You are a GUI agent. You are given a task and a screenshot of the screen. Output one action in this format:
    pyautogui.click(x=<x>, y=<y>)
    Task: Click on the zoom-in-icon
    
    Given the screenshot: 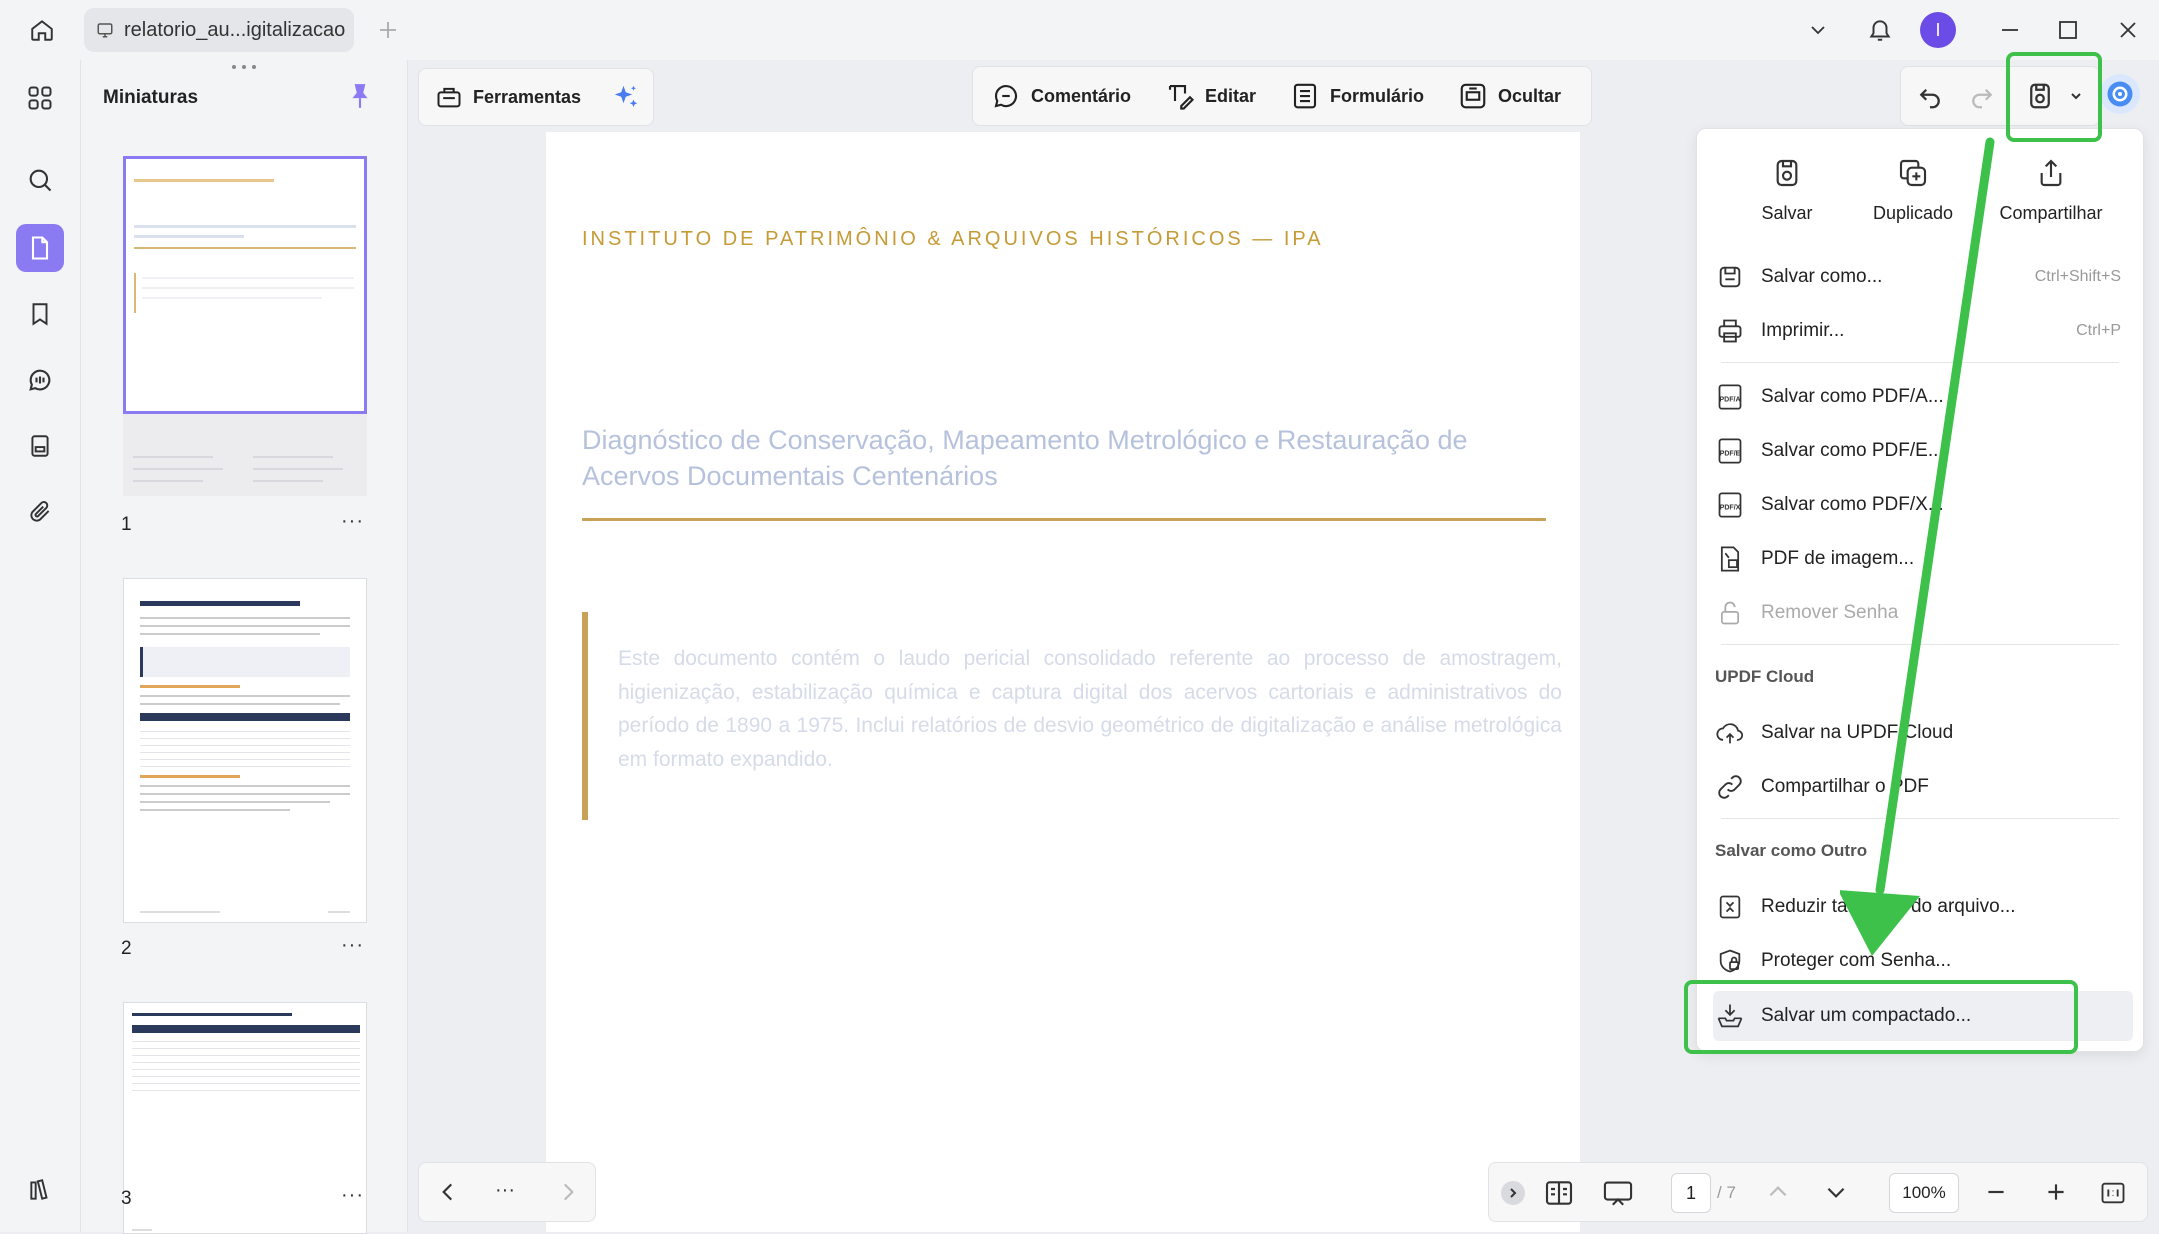 What is the action you would take?
    pyautogui.click(x=2056, y=1192)
    